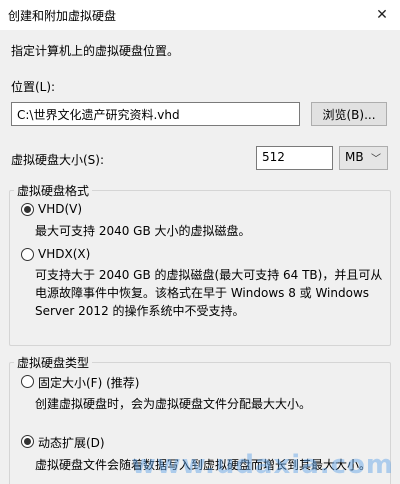  I want to click on size-unit-value: MB, so click(354, 157).